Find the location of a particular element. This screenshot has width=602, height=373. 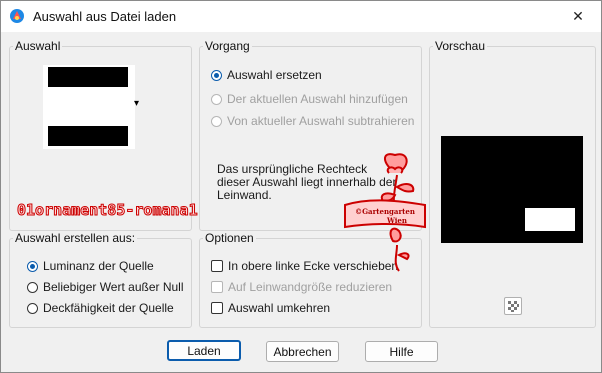

seal-line-1: ©Gartengarten is located at coordinates (385, 211).